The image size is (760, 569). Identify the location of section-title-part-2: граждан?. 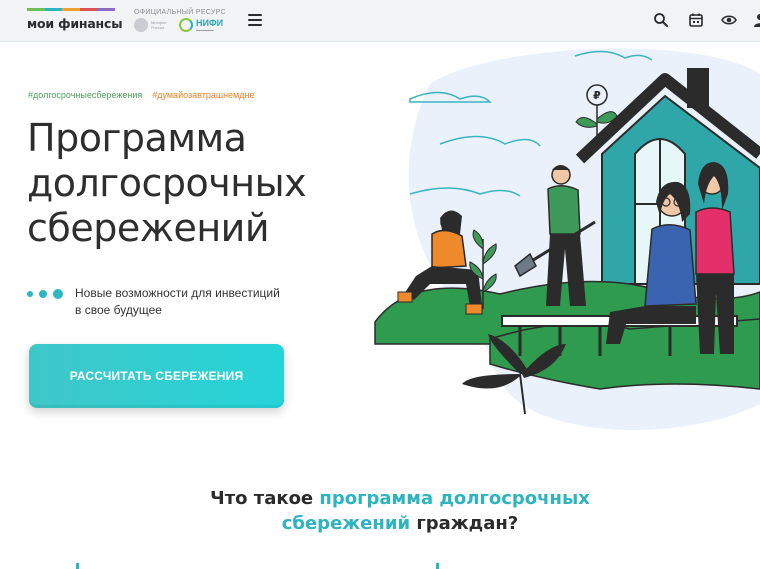
(464, 523).